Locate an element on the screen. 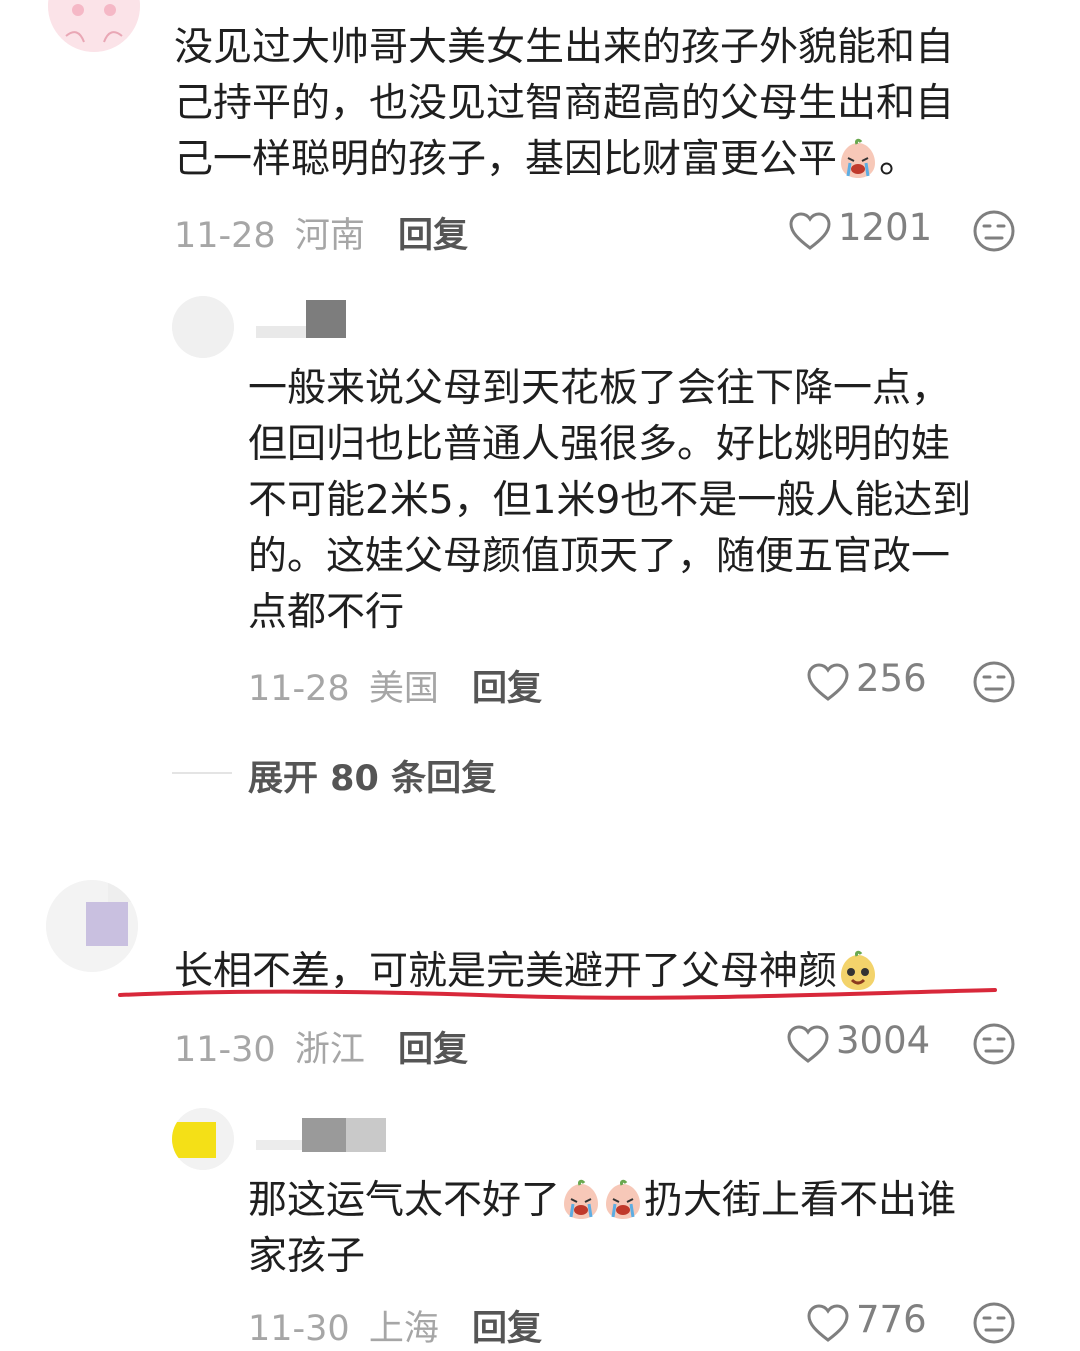 Image resolution: width=1080 pixels, height=1351 pixels. comment-line: 己一样聪明的孩子，基因比财富更公平 。 is located at coordinates (564, 160).